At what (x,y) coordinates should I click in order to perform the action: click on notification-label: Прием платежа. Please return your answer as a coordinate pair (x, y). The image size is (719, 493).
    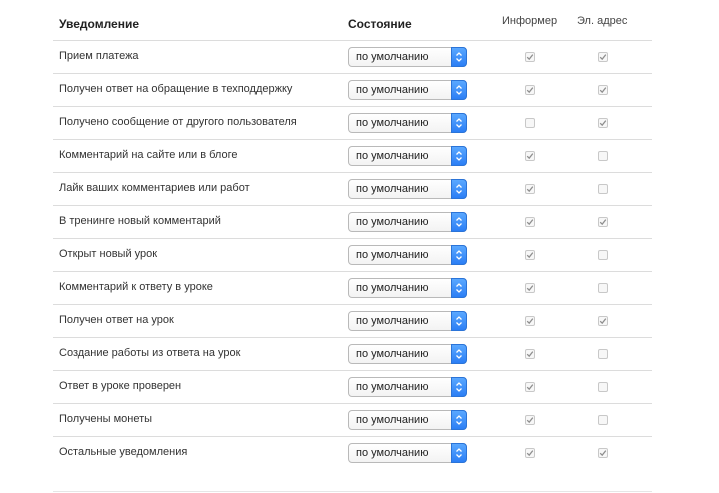
    Looking at the image, I should click on (99, 56).